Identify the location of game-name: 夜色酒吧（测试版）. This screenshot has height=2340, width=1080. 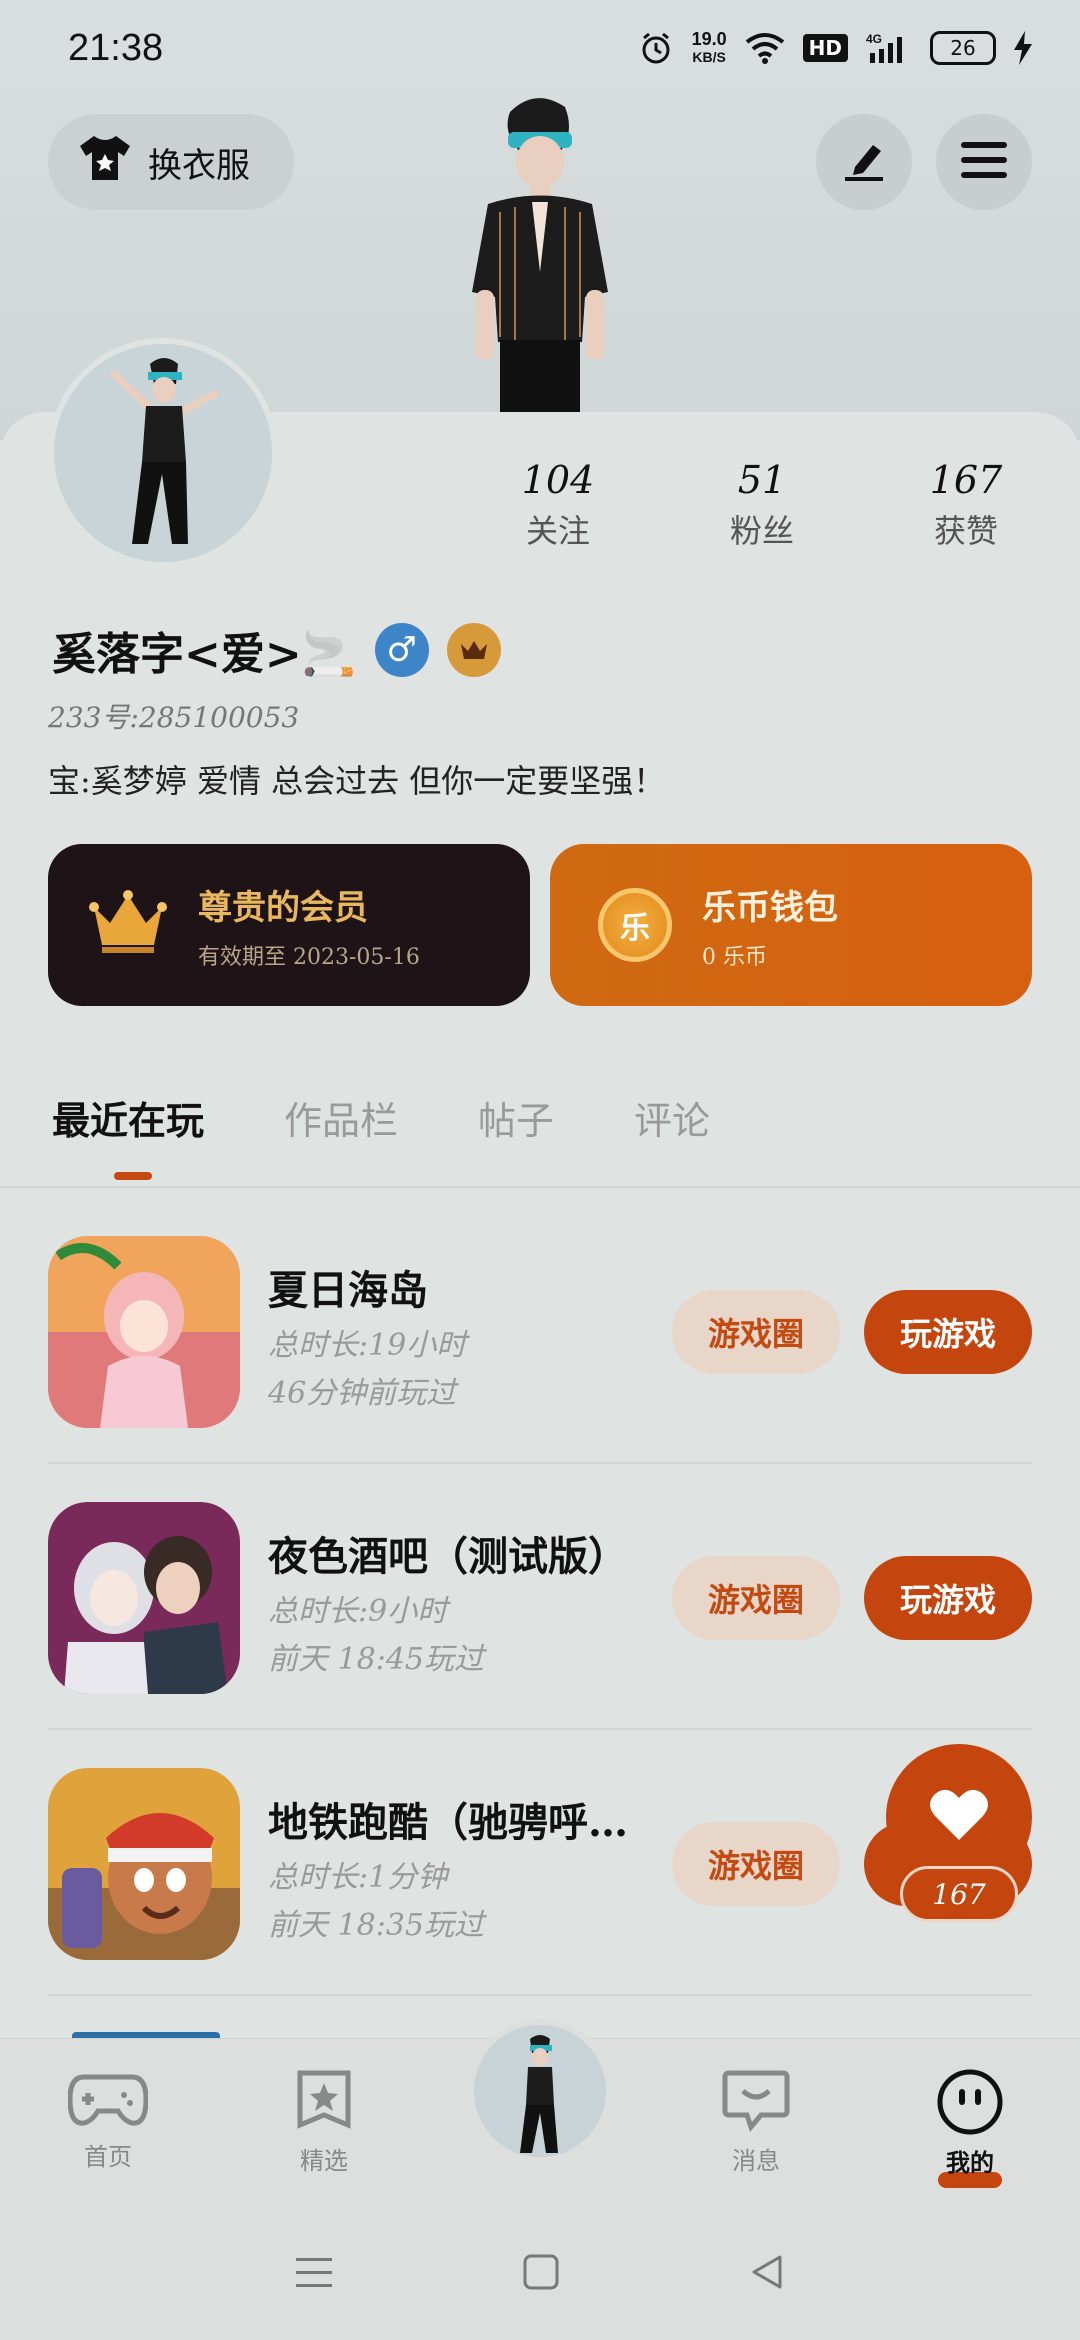
(448, 1556).